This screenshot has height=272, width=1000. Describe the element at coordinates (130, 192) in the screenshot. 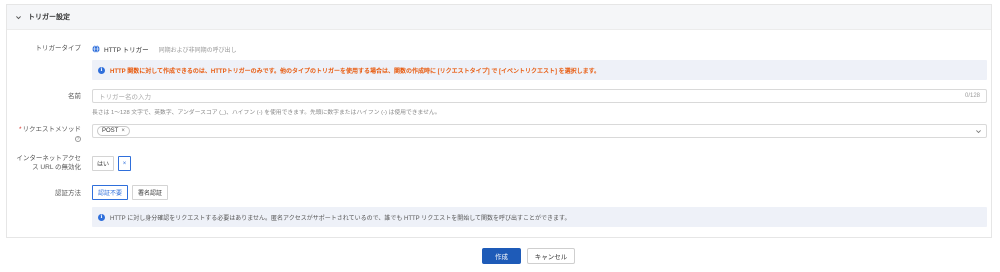

I see `auth-toggle: 認証不要 署名認証` at that location.